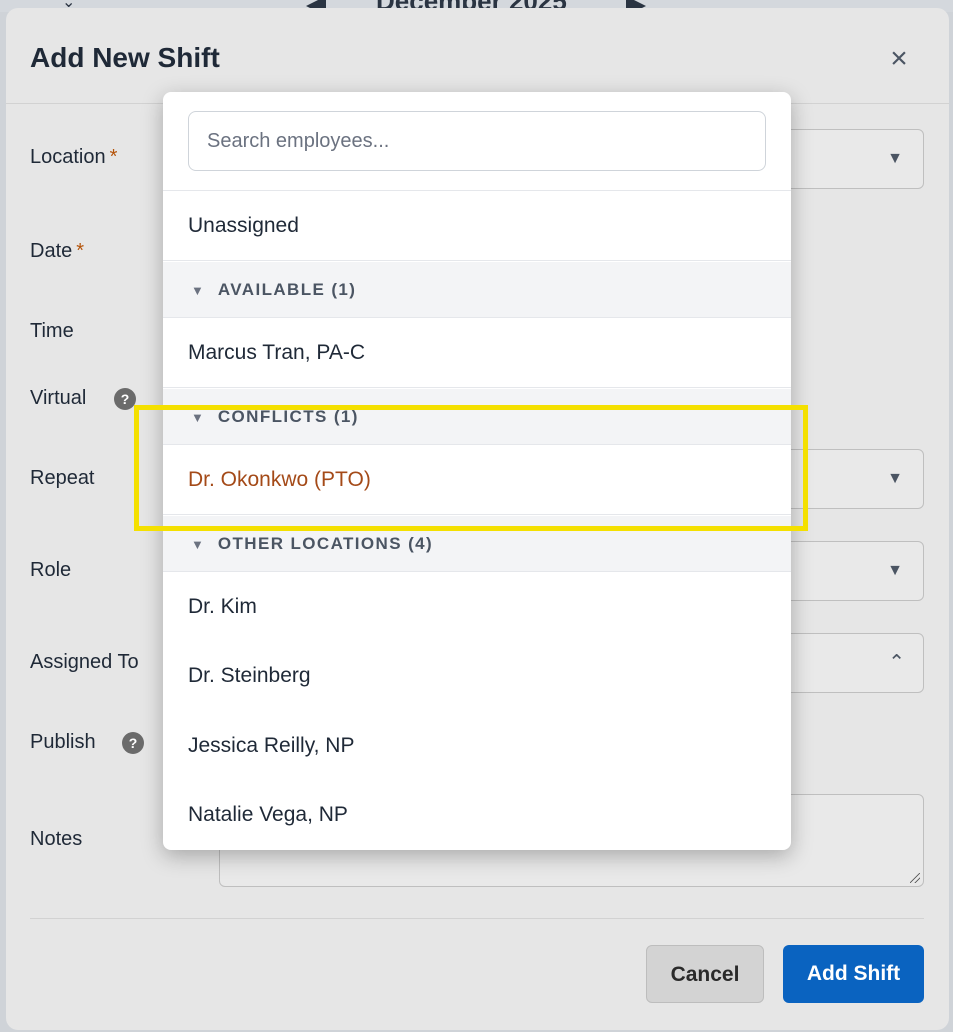 The image size is (953, 1032). Describe the element at coordinates (56, 839) in the screenshot. I see `notes-label: Notes` at that location.